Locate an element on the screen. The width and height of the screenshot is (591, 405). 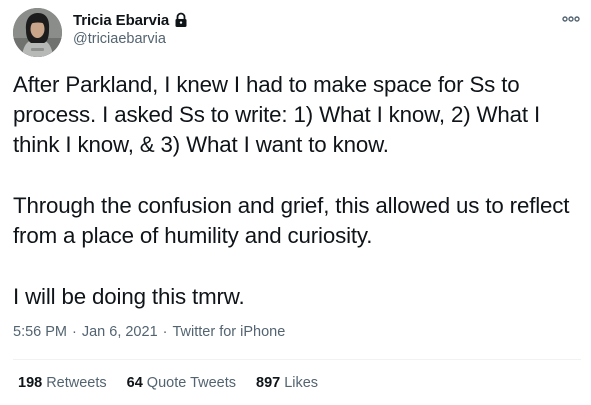
likes-count: 897 is located at coordinates (268, 383).